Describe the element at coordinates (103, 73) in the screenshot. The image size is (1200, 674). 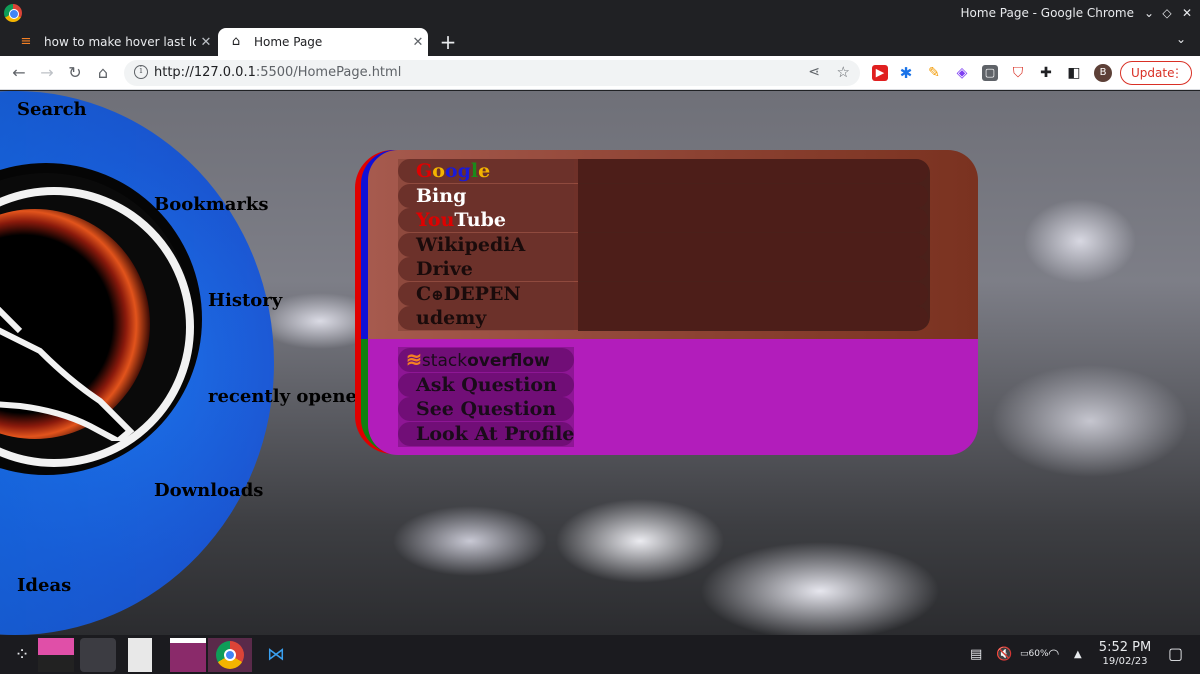
I see `home-button-icon: ⌂` at that location.